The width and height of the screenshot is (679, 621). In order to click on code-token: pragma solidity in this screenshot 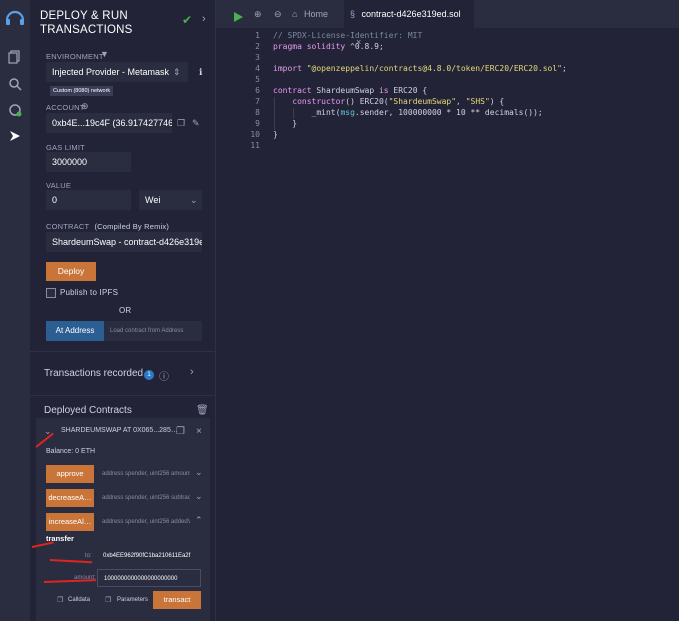, I will do `click(309, 46)`.